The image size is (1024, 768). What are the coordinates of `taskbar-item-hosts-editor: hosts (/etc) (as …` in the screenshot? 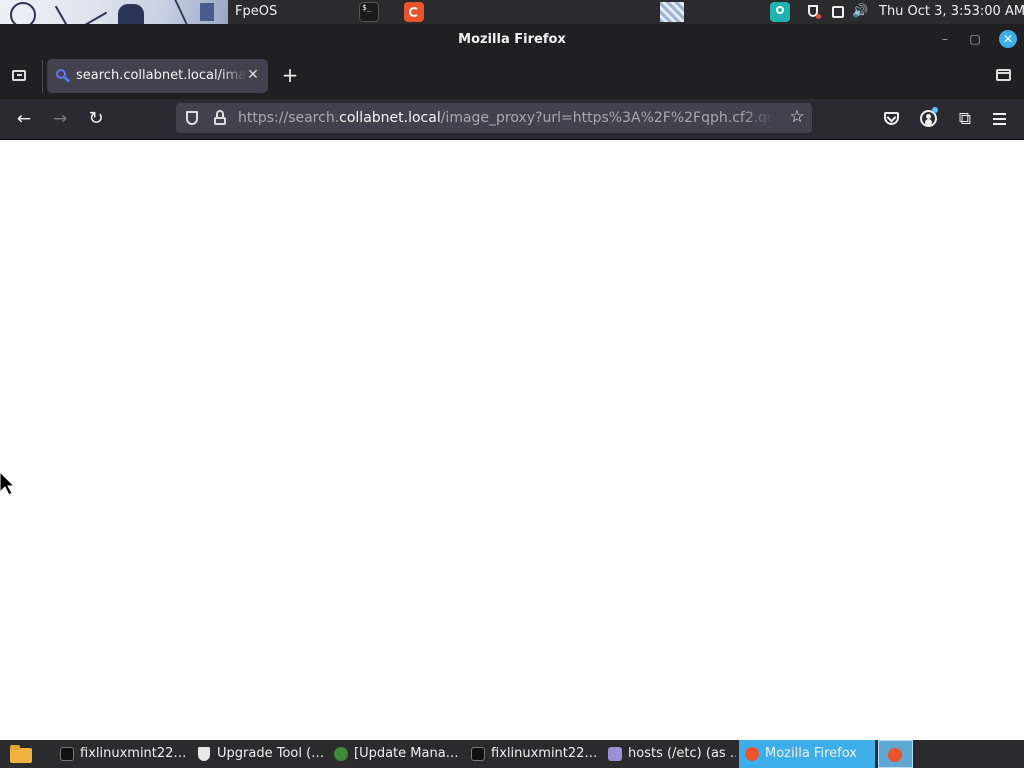 It's located at (669, 754).